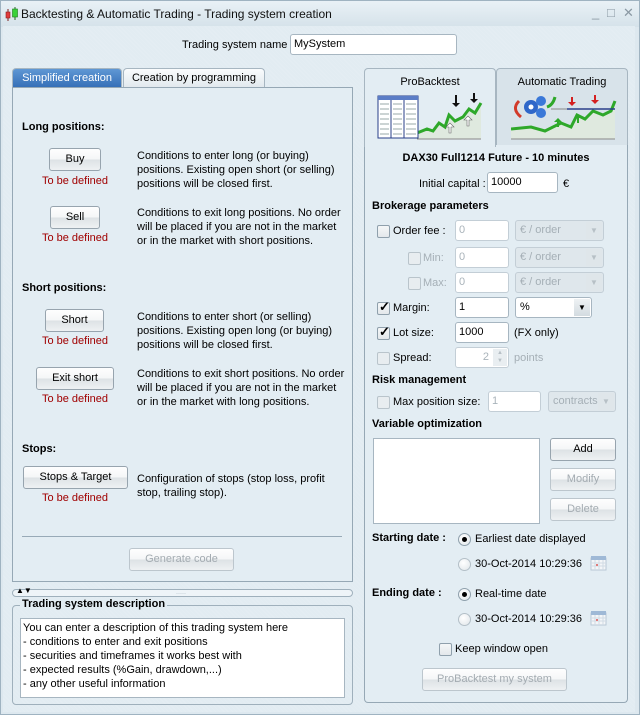 The image size is (640, 715). I want to click on grip-icon: ·····, so click(181, 594).